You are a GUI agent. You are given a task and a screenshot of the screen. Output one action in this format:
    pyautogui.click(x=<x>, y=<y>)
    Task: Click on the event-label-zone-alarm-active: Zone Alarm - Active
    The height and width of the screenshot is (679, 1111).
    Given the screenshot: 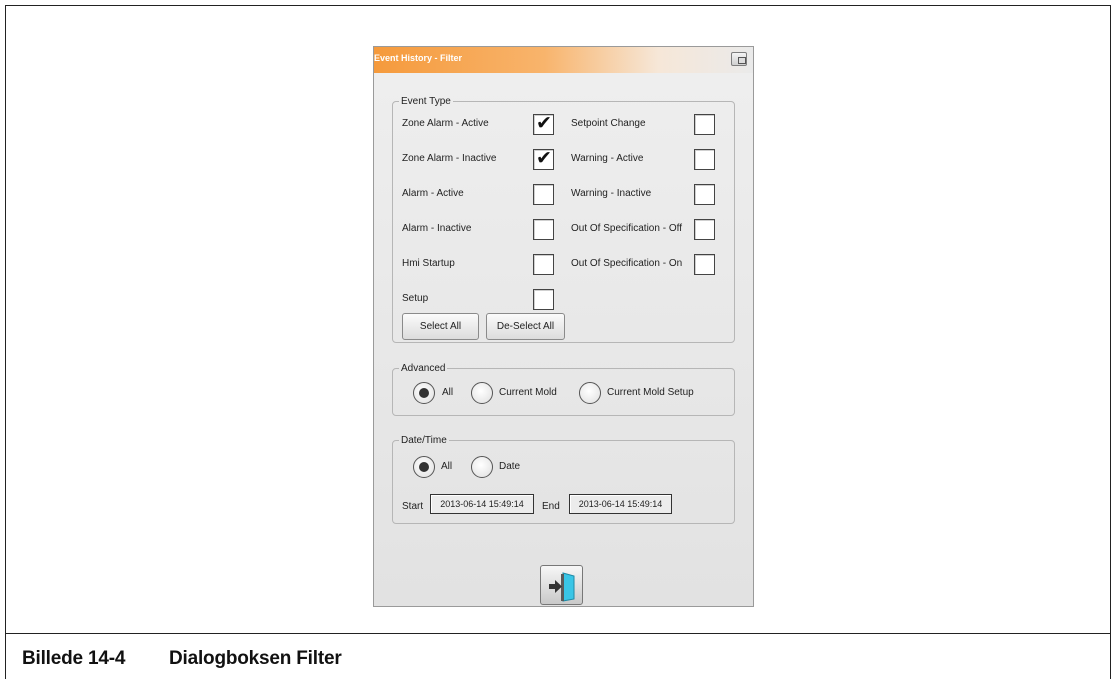 What is the action you would take?
    pyautogui.click(x=445, y=123)
    